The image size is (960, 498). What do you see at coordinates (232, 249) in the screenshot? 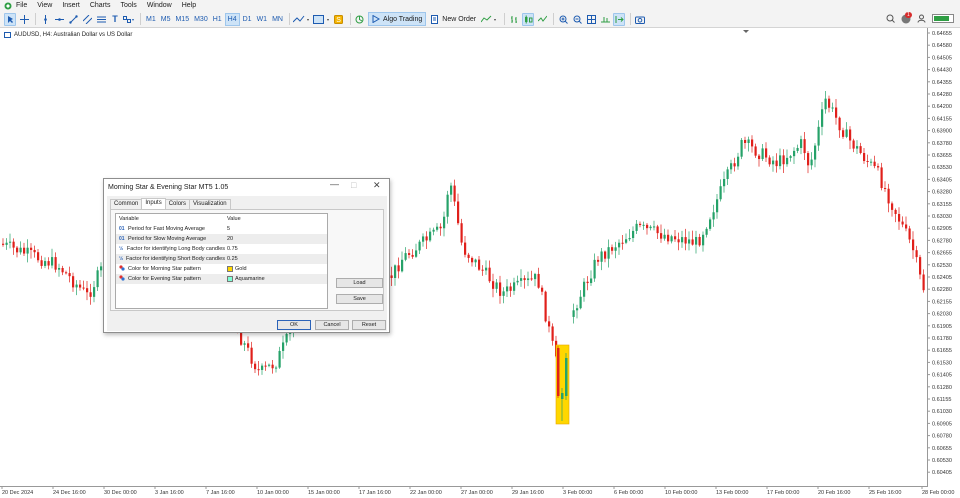
I see `variable-value: 0.75` at bounding box center [232, 249].